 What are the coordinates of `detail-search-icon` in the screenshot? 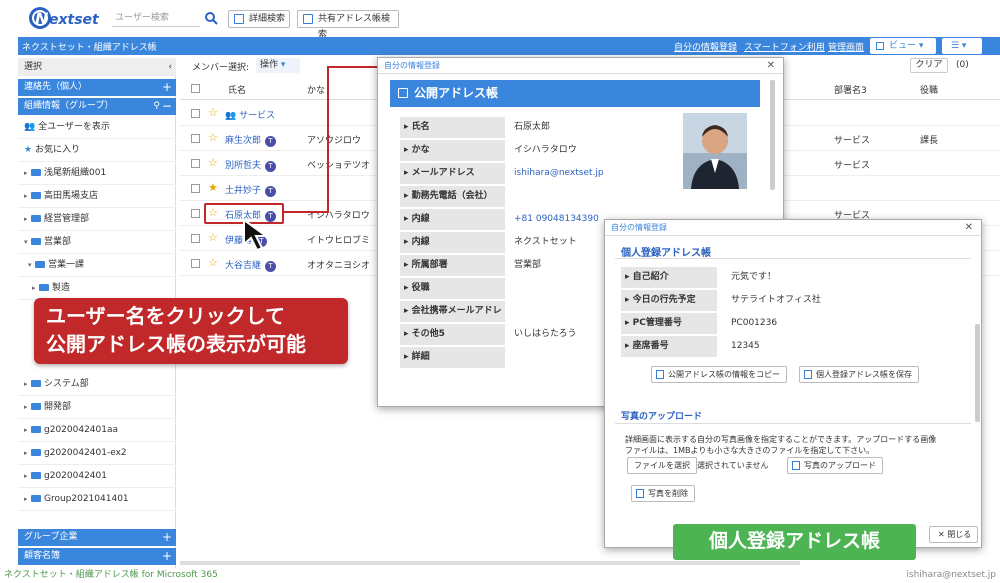 It's located at (239, 19).